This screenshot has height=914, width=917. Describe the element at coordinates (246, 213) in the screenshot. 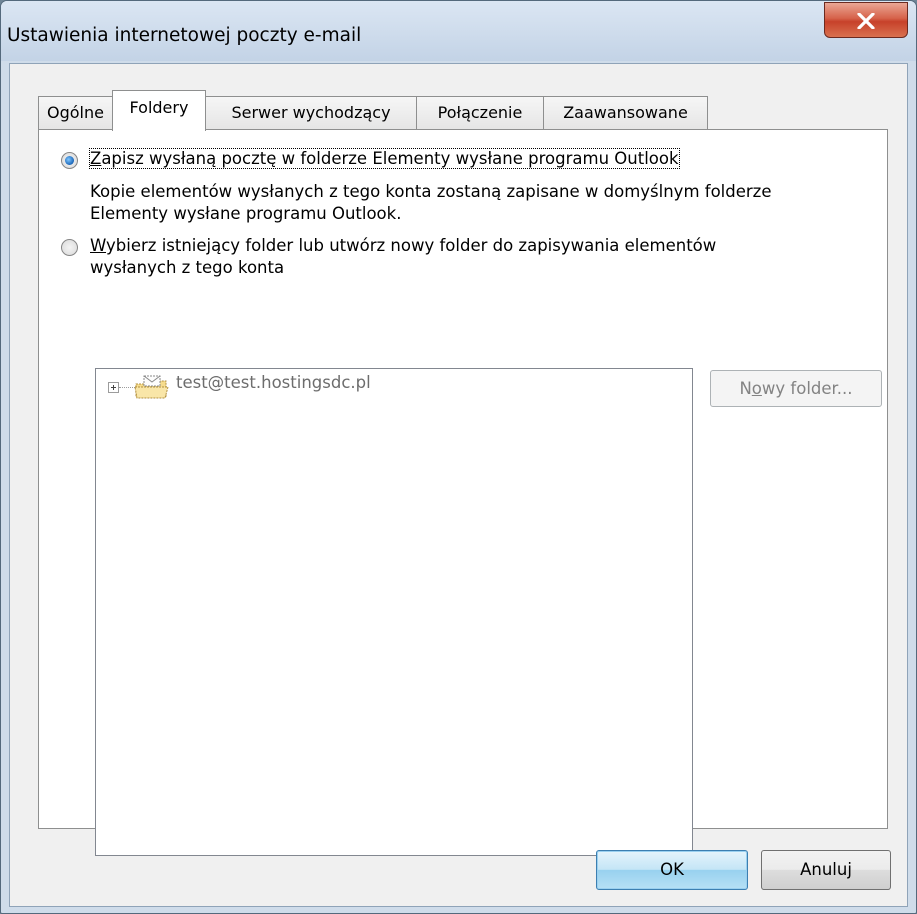

I see `save-default-description-line2: Elementy wysłane programu Outlook.` at that location.